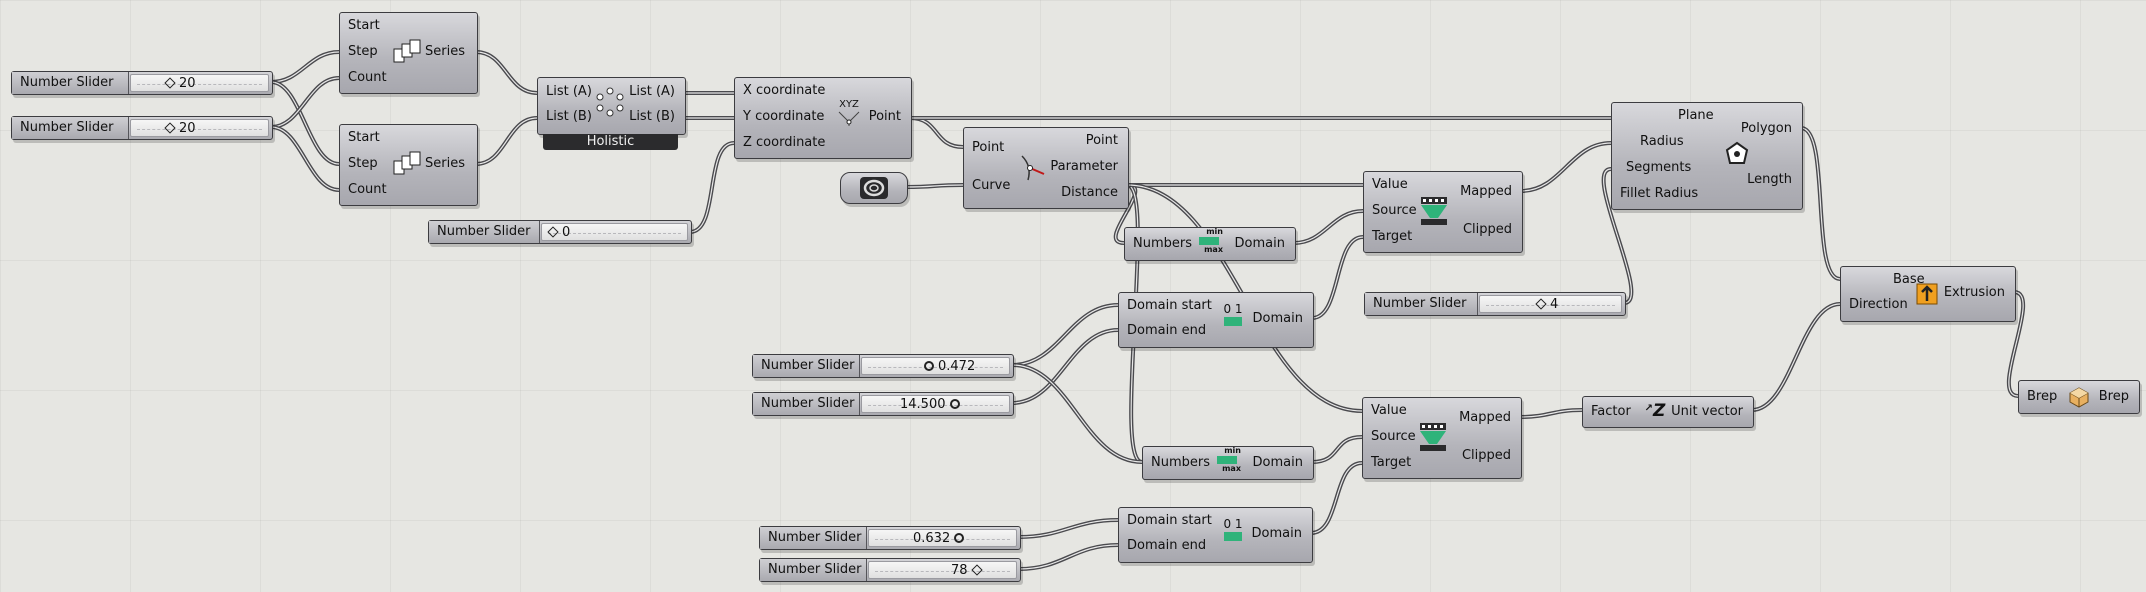 The image size is (2146, 592). Describe the element at coordinates (652, 117) in the screenshot. I see `output-list-b: List (B)` at that location.